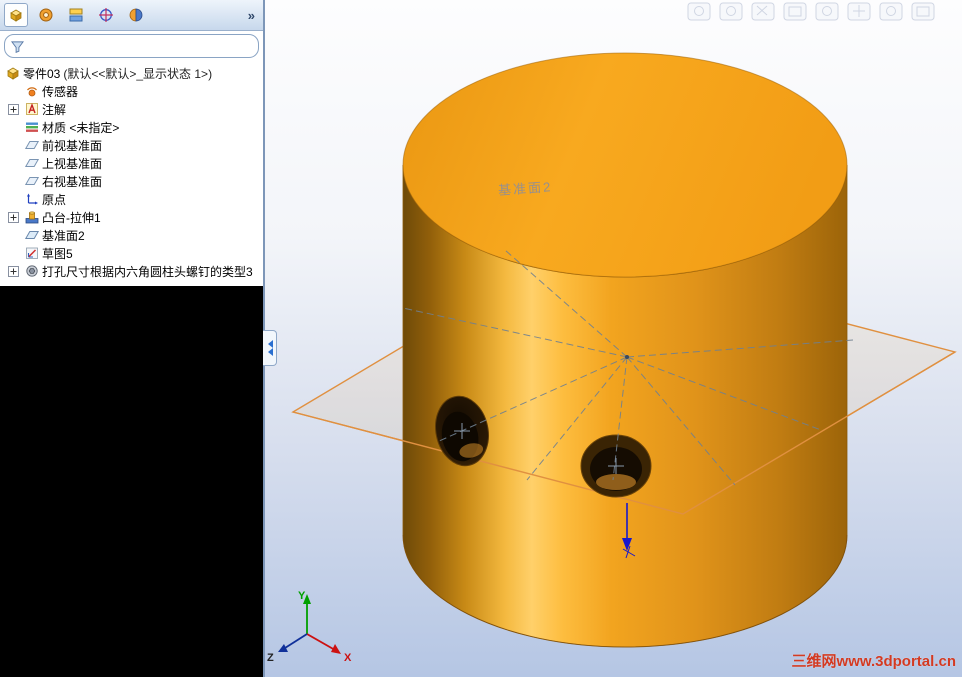  What do you see at coordinates (140, 46) in the screenshot?
I see `tree-filter-input` at bounding box center [140, 46].